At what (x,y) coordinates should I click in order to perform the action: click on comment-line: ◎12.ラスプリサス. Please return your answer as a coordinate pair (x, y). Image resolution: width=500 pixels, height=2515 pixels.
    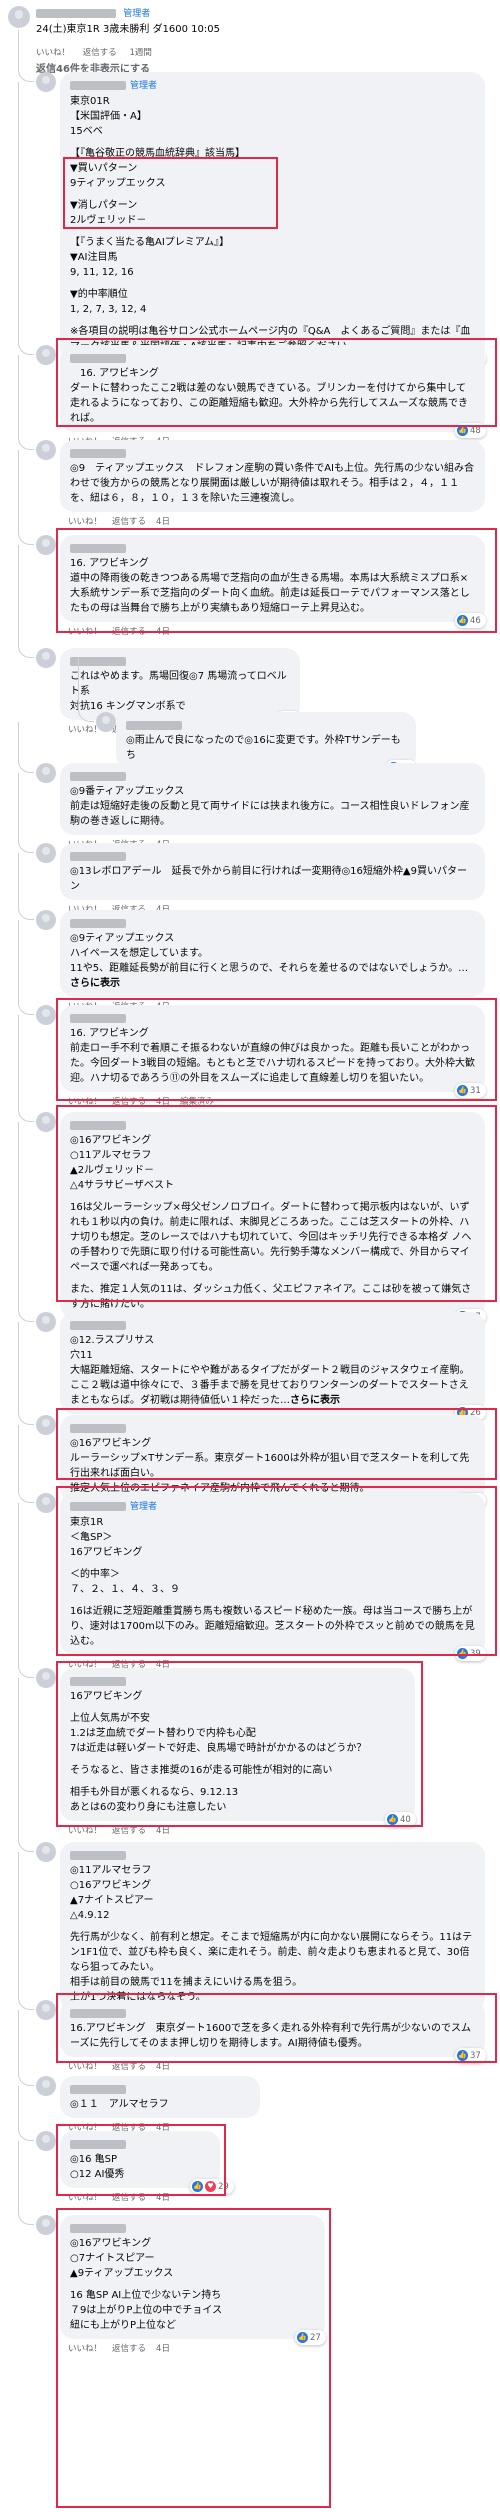
    Looking at the image, I should click on (112, 1340).